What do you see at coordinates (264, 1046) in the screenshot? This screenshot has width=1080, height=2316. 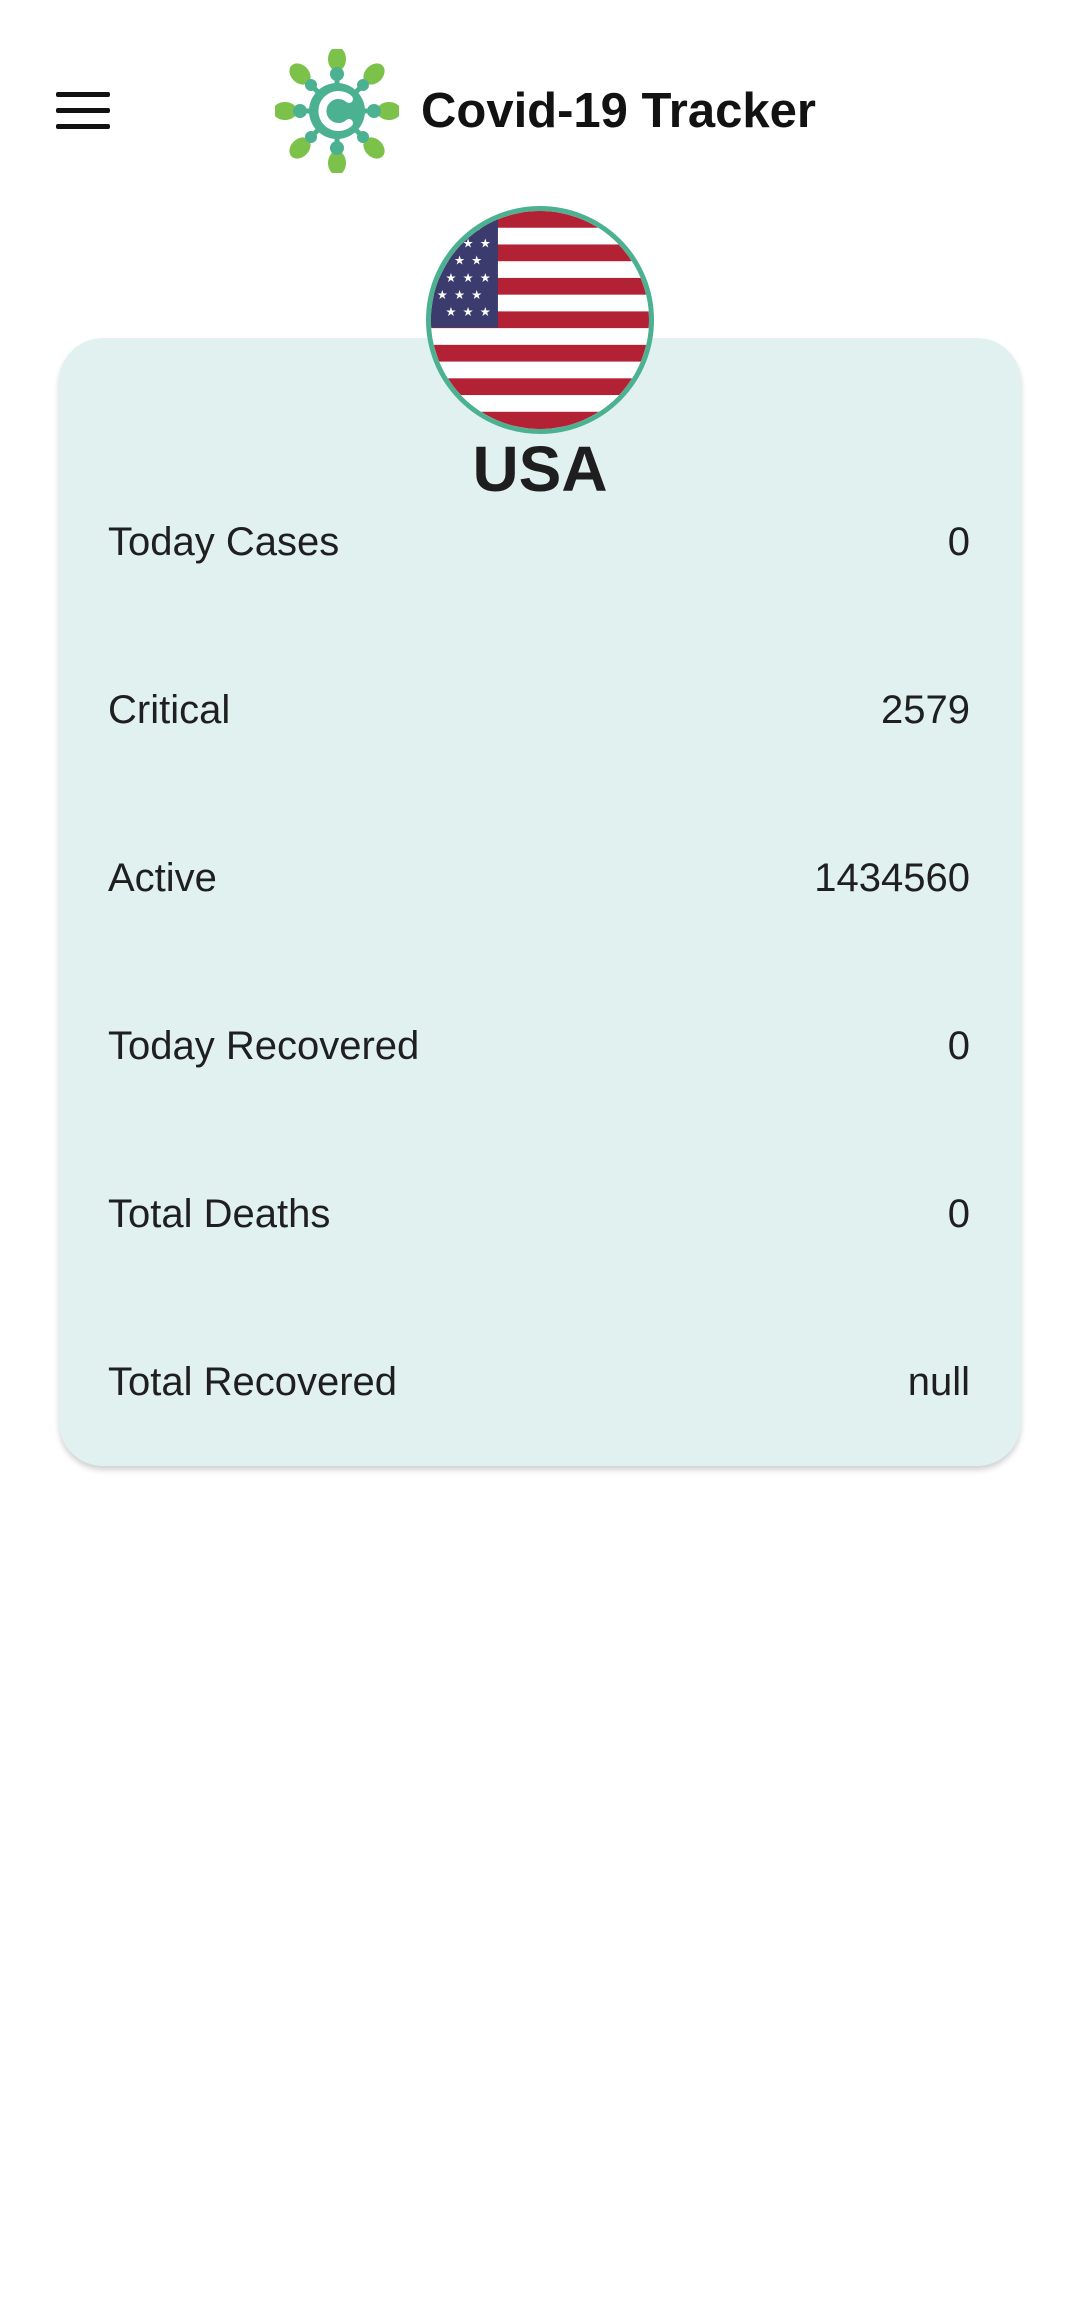 I see `stat-label: Today Recovered` at bounding box center [264, 1046].